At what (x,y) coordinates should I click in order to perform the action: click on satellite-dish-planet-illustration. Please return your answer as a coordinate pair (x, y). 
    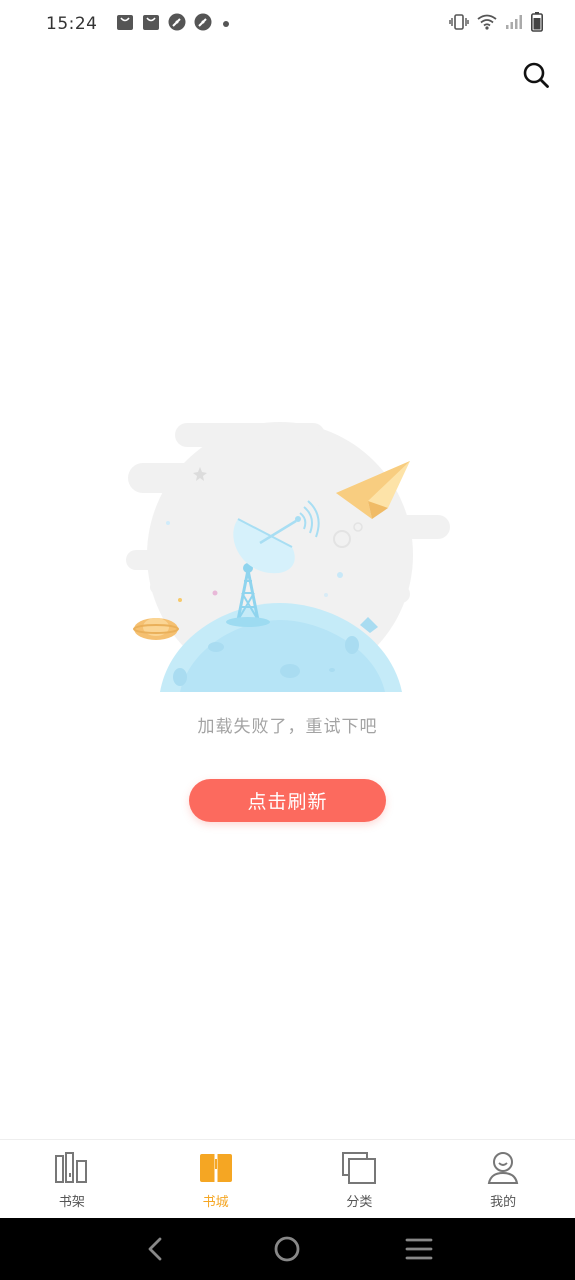
    Looking at the image, I should click on (288, 557).